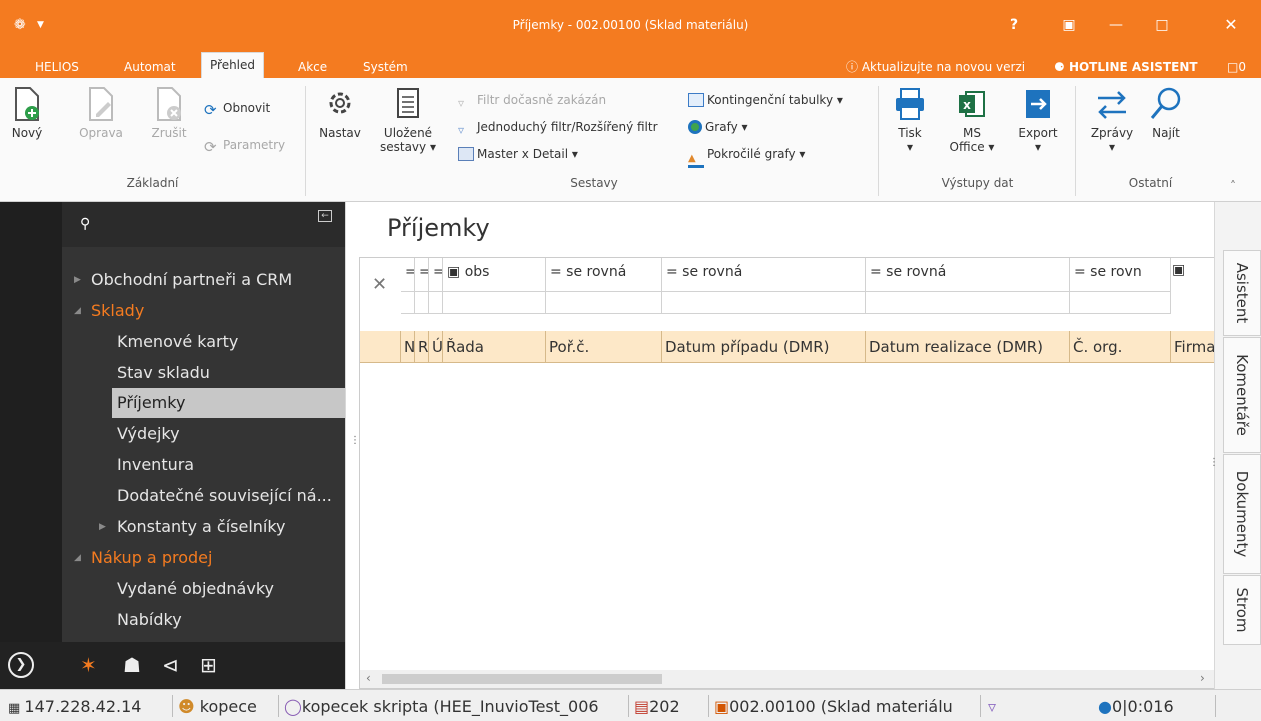 The height and width of the screenshot is (721, 1261). Describe the element at coordinates (169, 113) in the screenshot. I see `cancel-button: Zrušit` at that location.